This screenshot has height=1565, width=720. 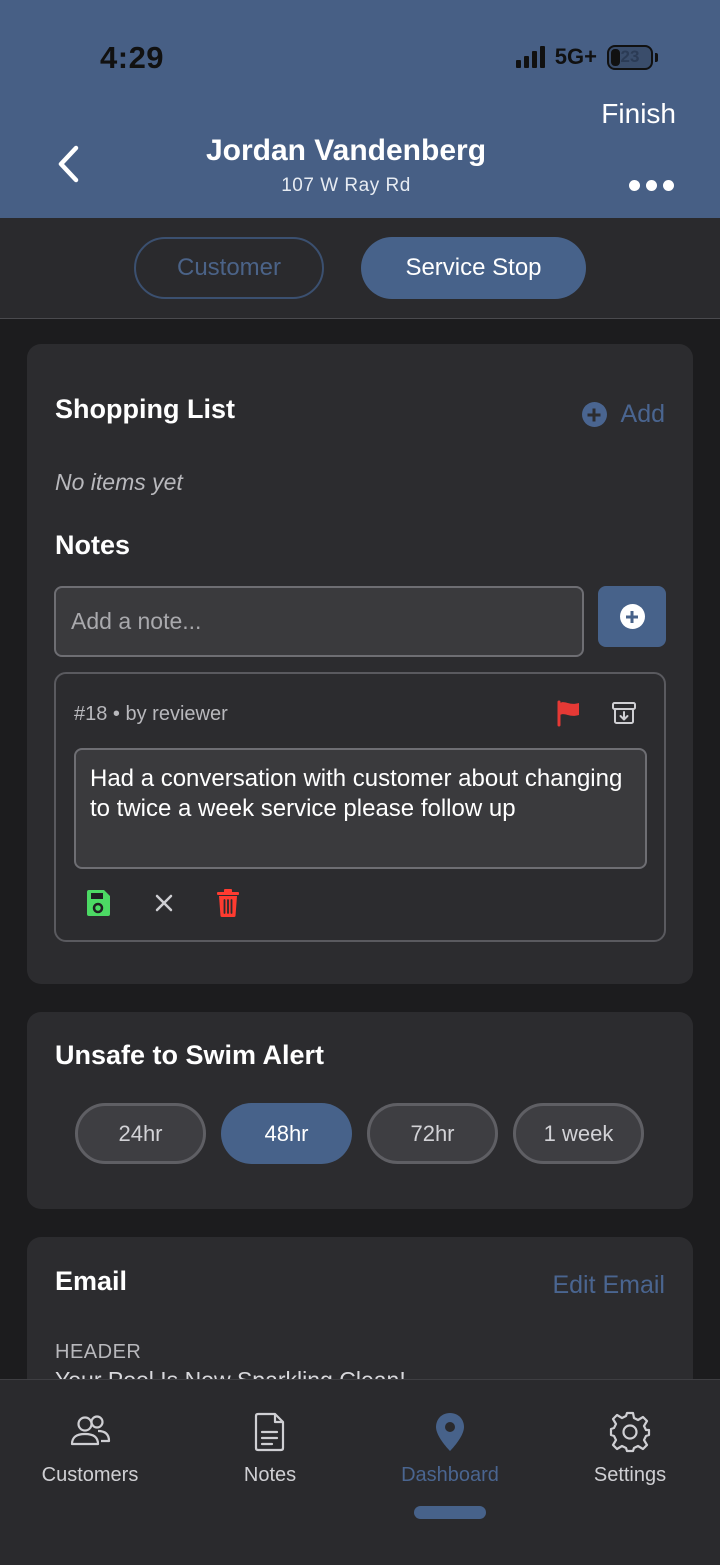 What do you see at coordinates (450, 1432) in the screenshot?
I see `map-pin-icon` at bounding box center [450, 1432].